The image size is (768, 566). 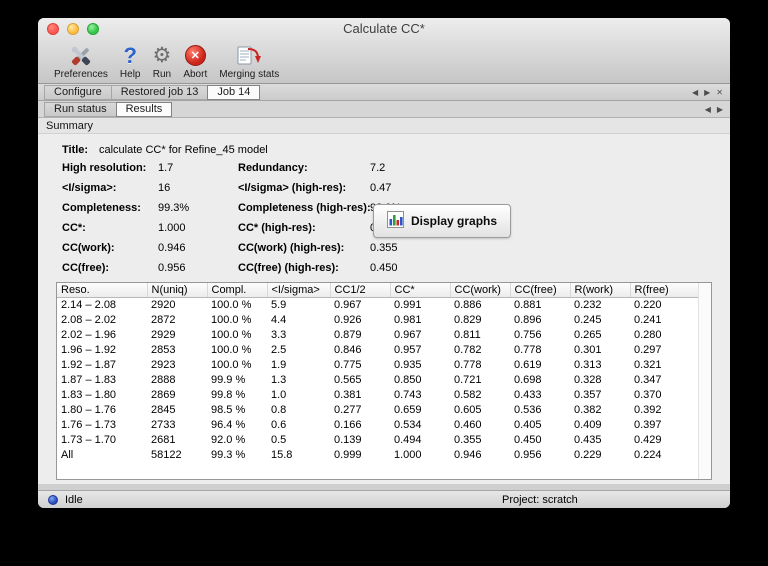 I want to click on preferences-button: Preferences, so click(x=81, y=61).